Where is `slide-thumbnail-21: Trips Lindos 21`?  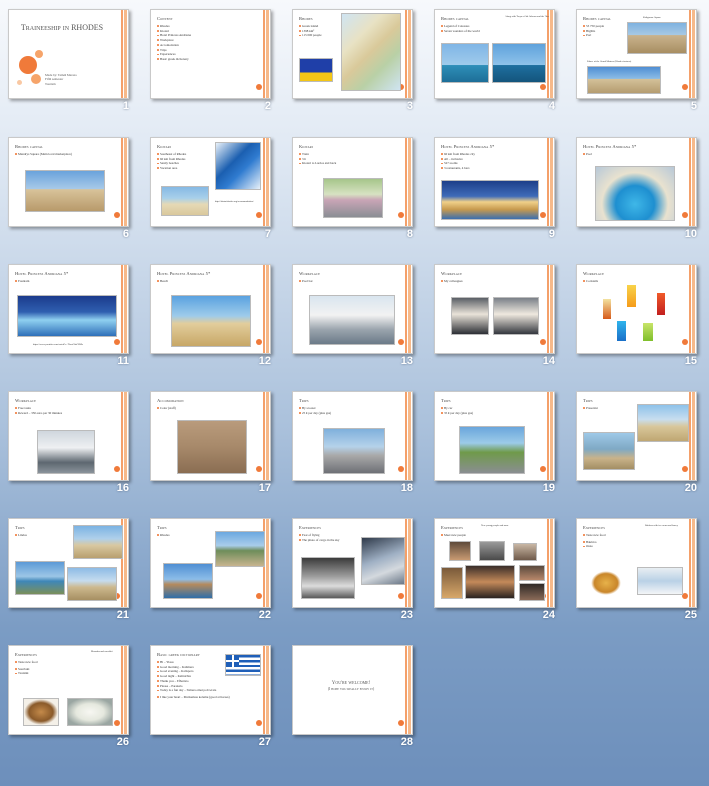 slide-thumbnail-21: Trips Lindos 21 is located at coordinates (71, 572).